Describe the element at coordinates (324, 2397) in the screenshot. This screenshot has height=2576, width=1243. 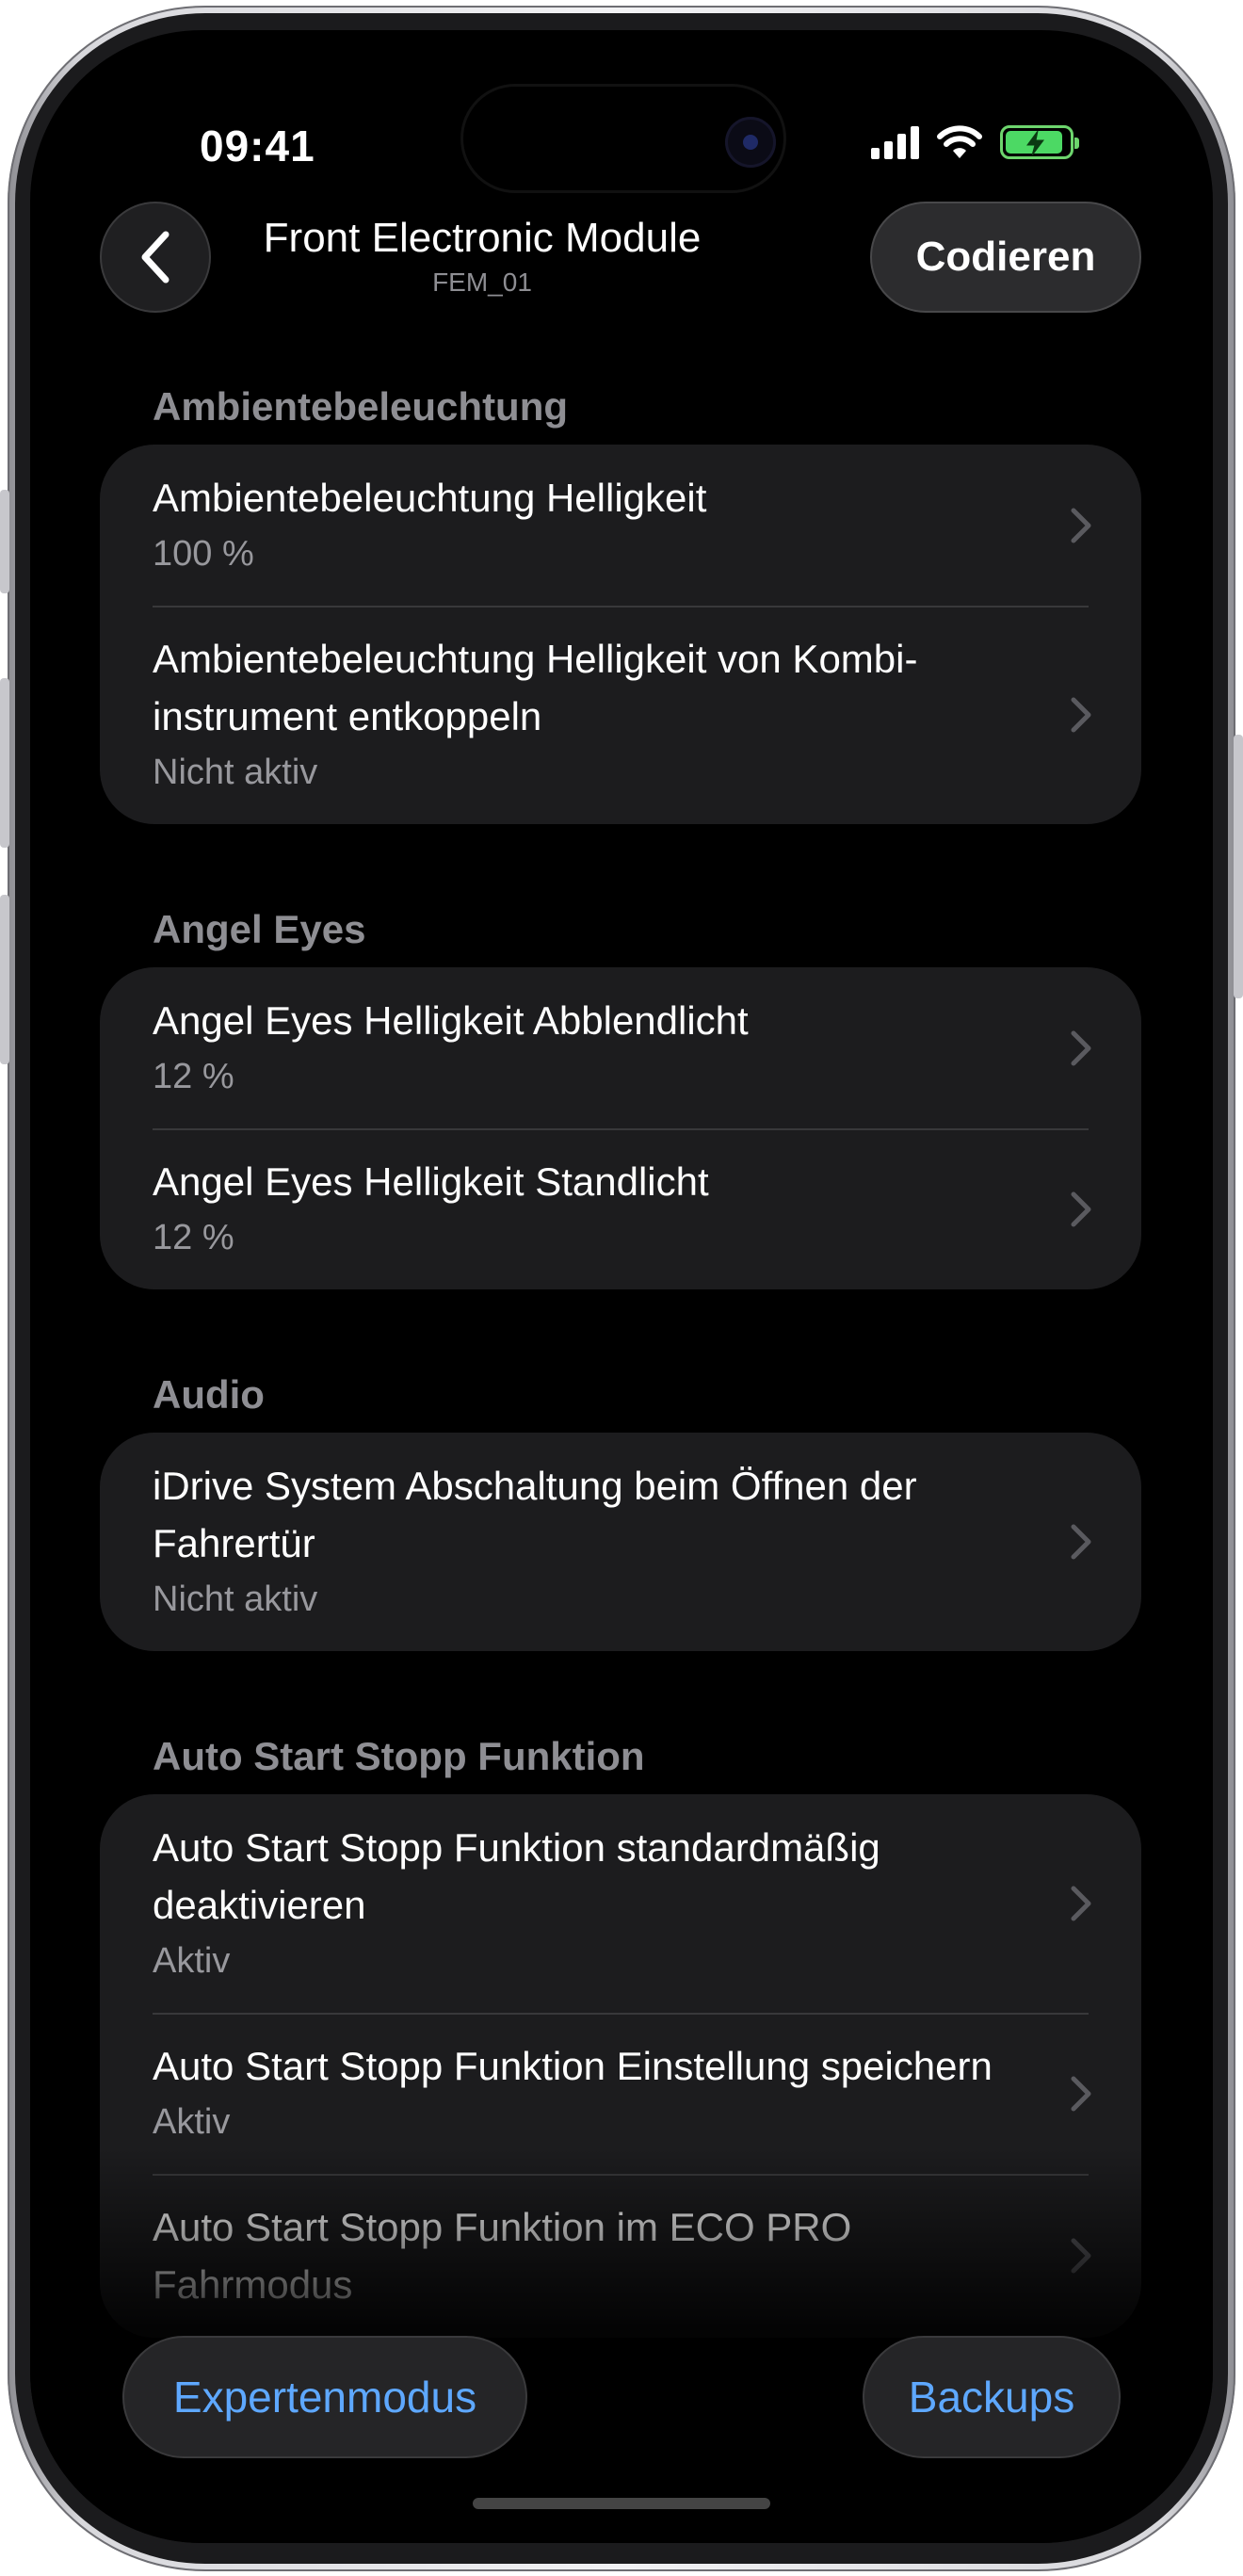
I see `expertenmodus-button: Expertenmodus` at that location.